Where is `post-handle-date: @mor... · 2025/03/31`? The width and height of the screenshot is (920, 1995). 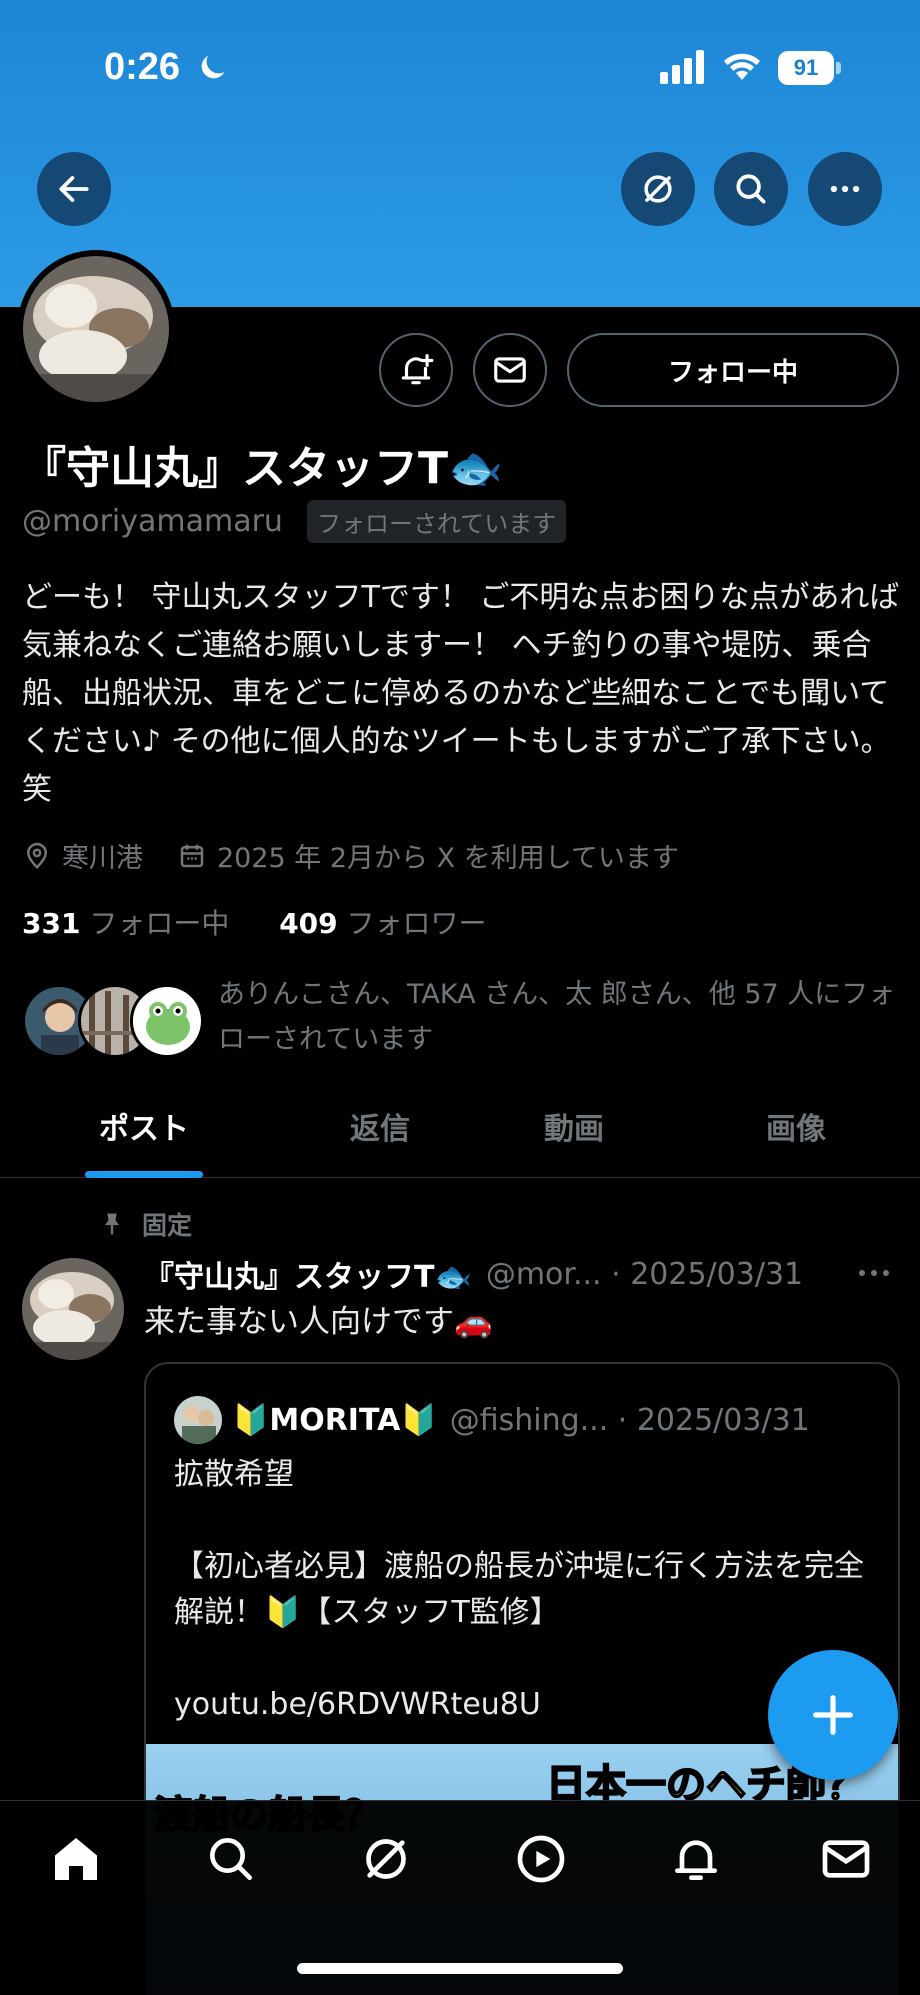
post-handle-date: @mor... · 2025/03/31 is located at coordinates (644, 1274).